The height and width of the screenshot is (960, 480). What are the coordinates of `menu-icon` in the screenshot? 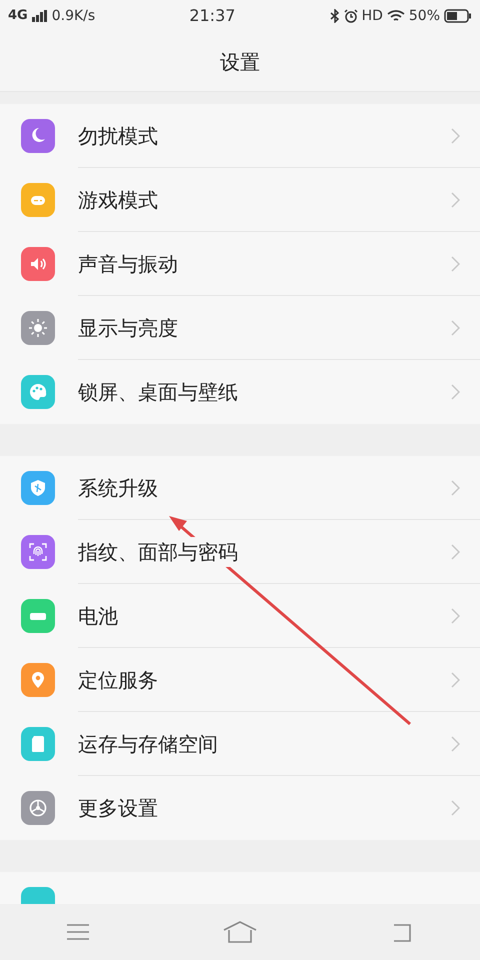 It's located at (78, 932).